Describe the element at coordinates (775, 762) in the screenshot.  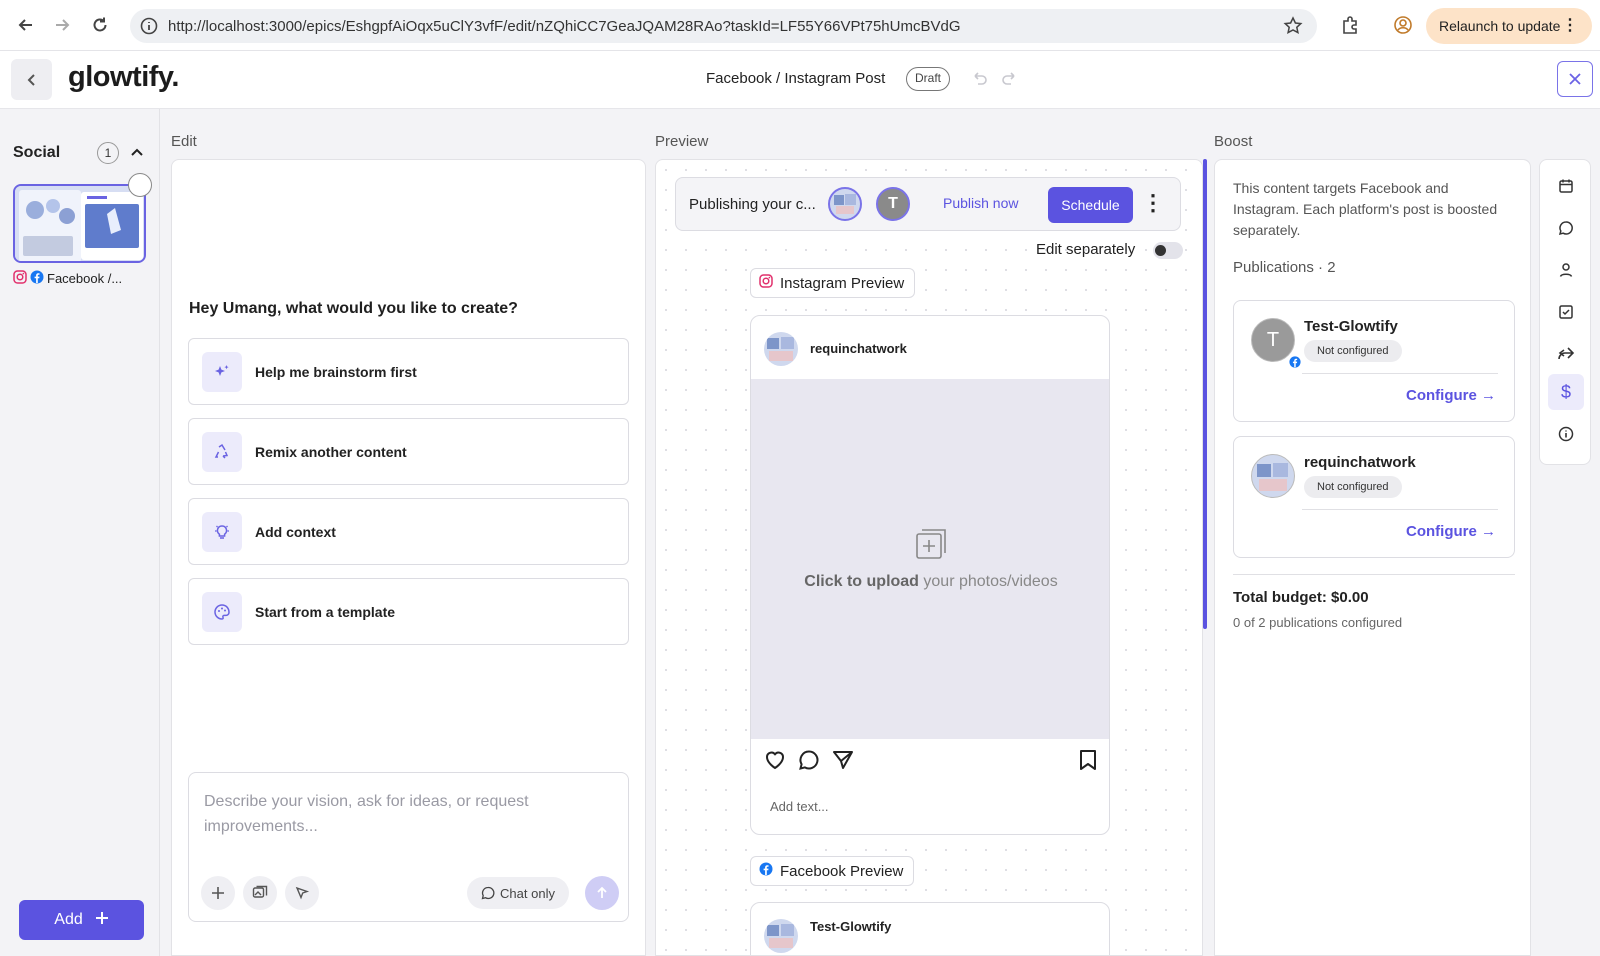
I see `heart-icon` at that location.